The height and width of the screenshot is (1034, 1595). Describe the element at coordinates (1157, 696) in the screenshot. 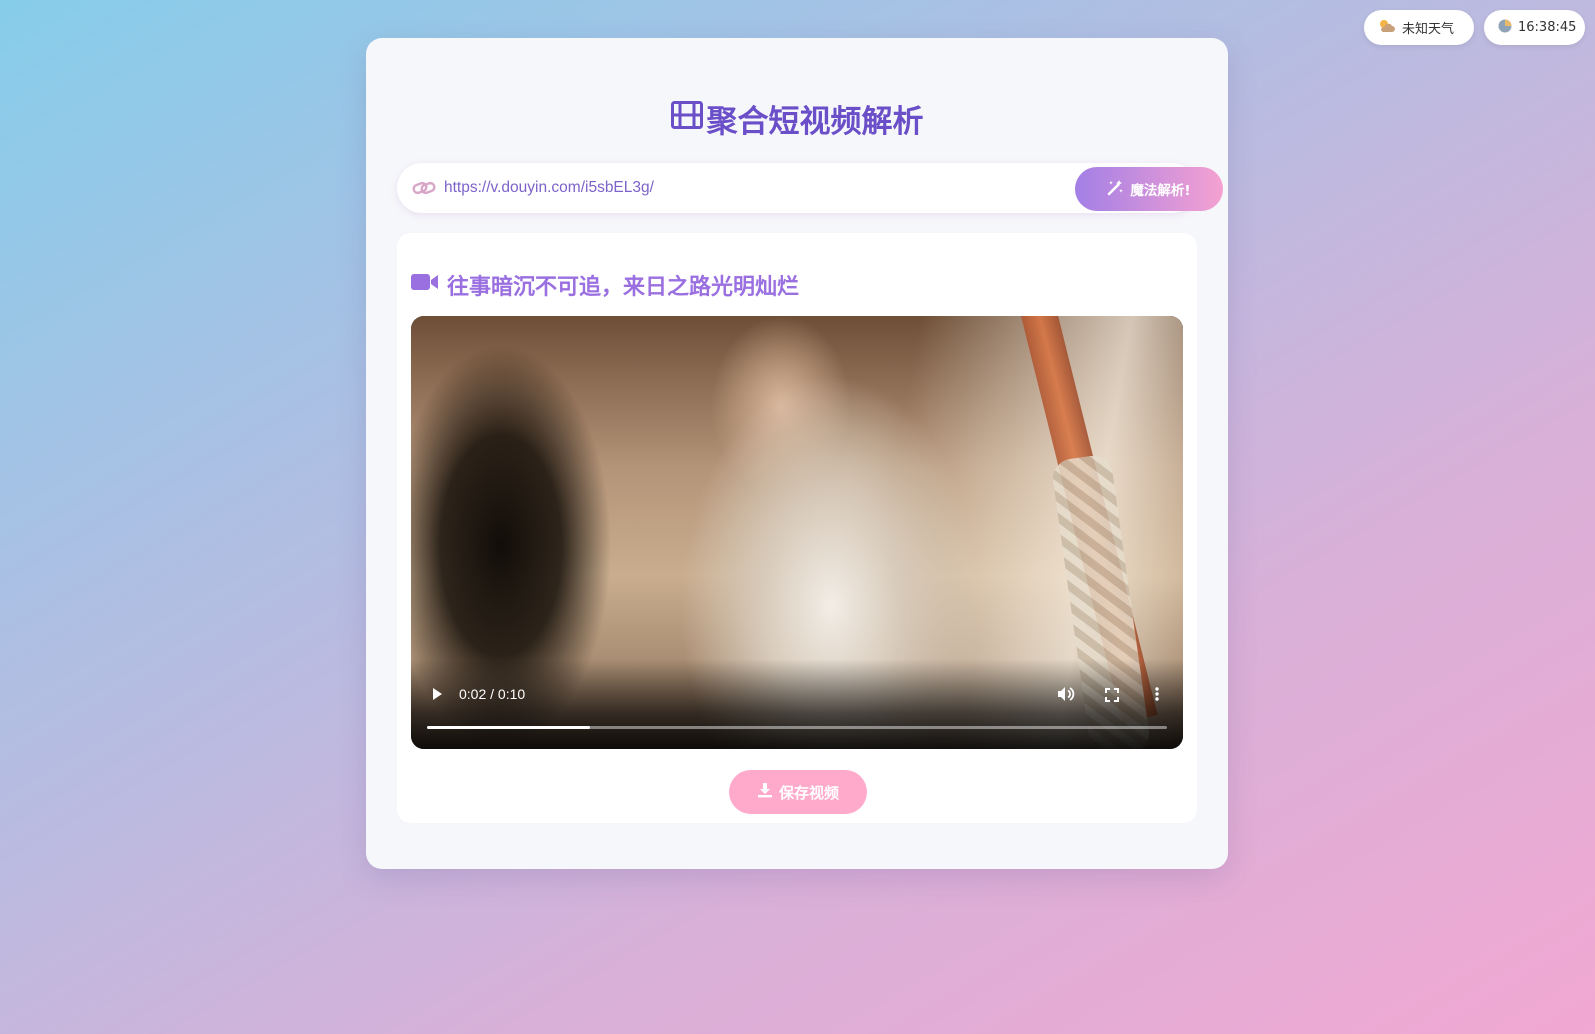

I see `more-options-icon` at that location.